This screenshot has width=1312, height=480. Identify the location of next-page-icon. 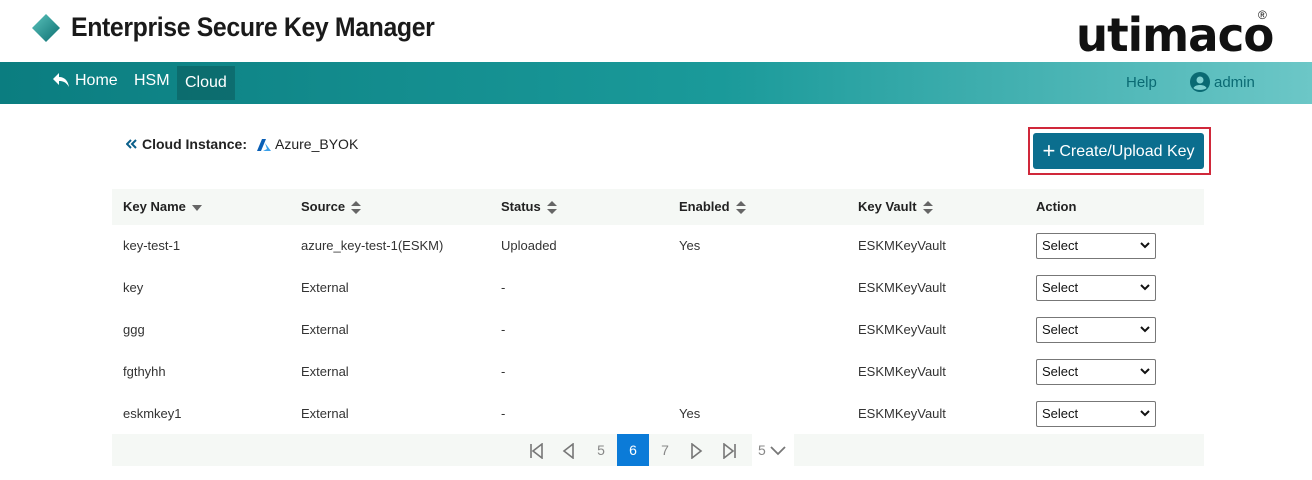
(697, 451).